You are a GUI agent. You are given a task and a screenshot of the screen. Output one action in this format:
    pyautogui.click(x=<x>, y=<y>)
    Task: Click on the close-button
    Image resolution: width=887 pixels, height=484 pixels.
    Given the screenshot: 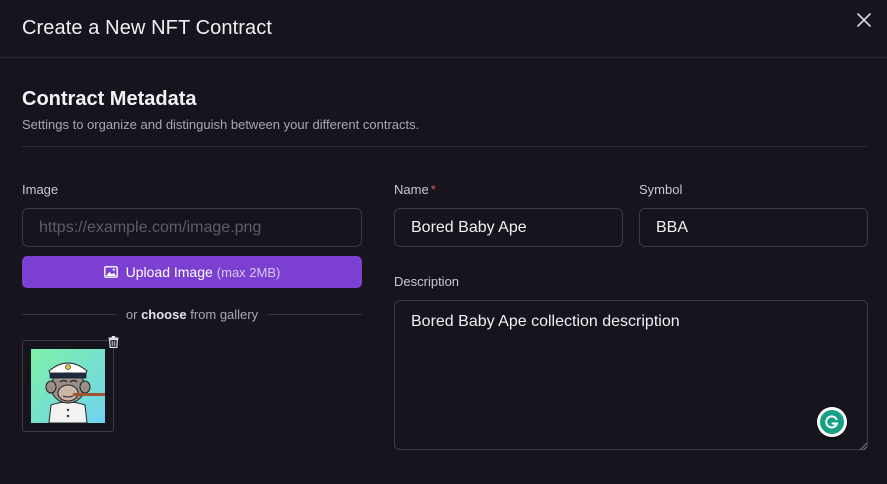 What is the action you would take?
    pyautogui.click(x=864, y=20)
    